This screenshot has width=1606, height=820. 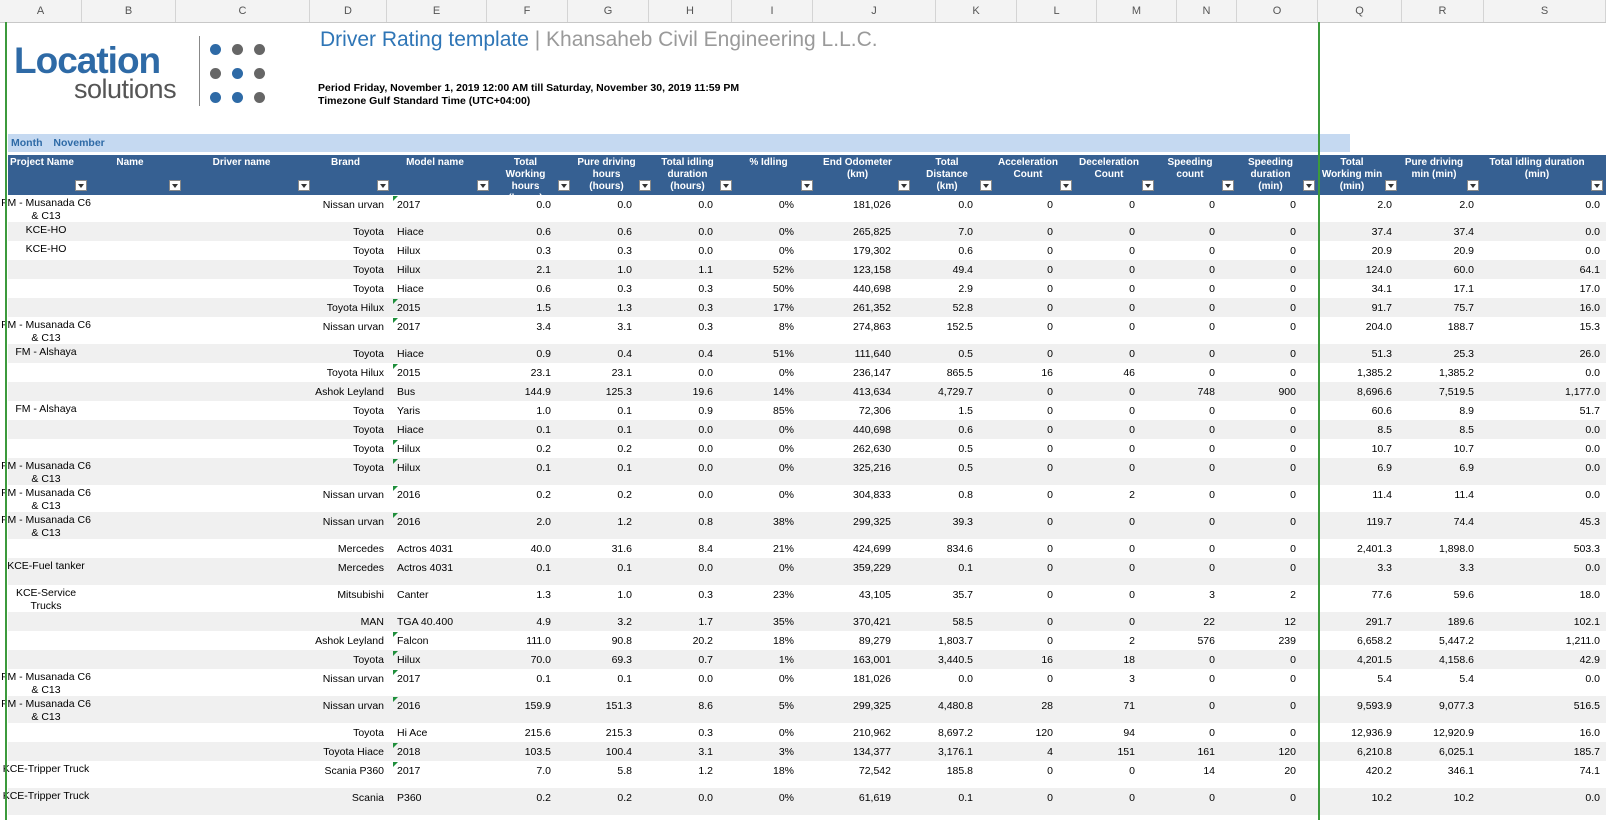 I want to click on table-cell: 0.8, so click(x=943, y=495).